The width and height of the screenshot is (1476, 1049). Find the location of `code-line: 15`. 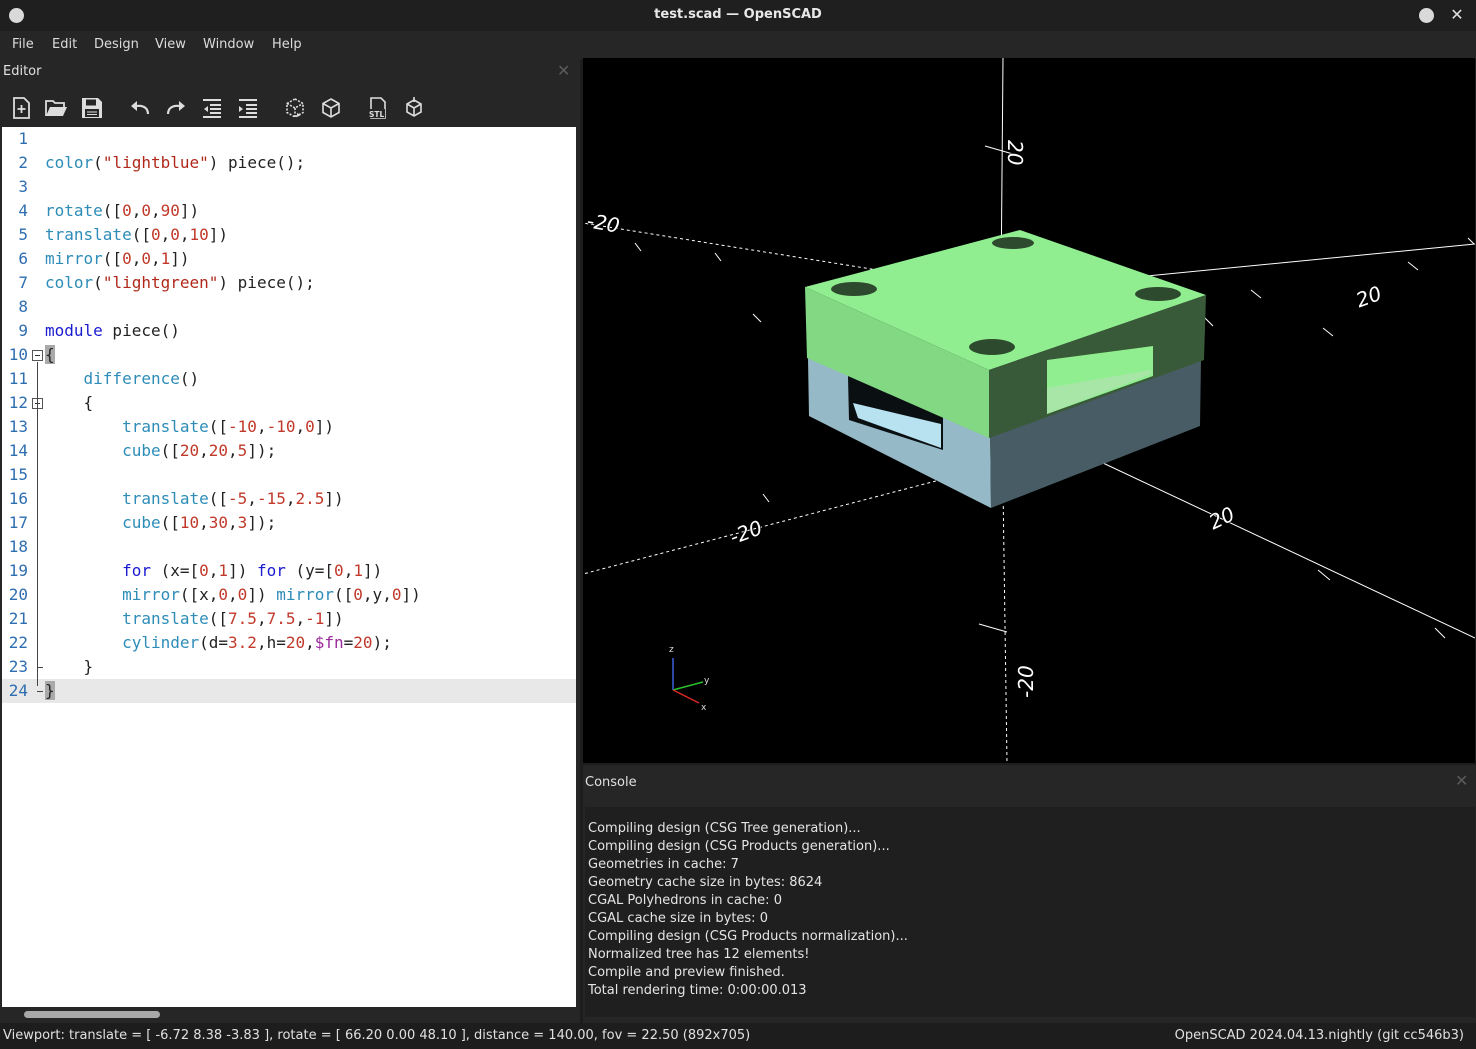

code-line: 15 is located at coordinates (289, 475).